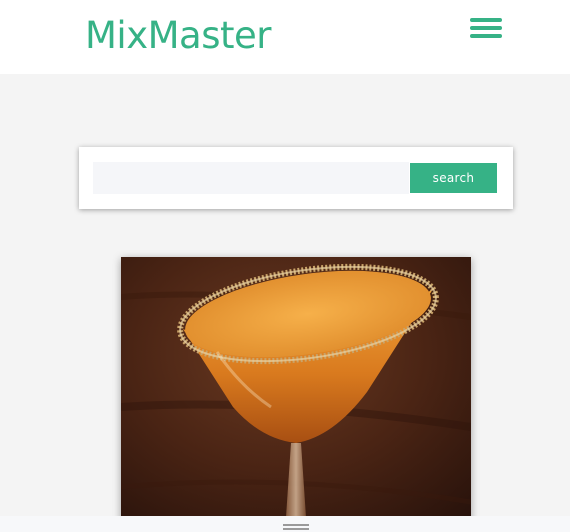 This screenshot has width=570, height=532. What do you see at coordinates (486, 20) in the screenshot?
I see `hamburger-menu-icon` at bounding box center [486, 20].